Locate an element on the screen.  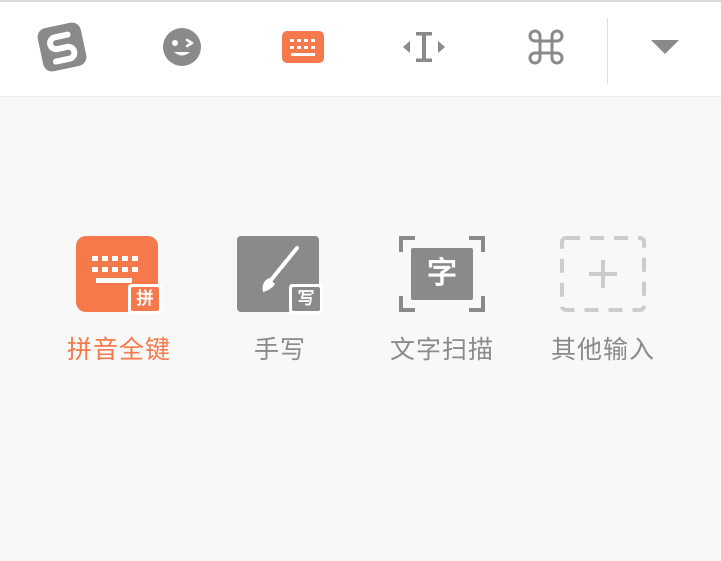
mode-label: 拼音全键 is located at coordinates (118, 349).